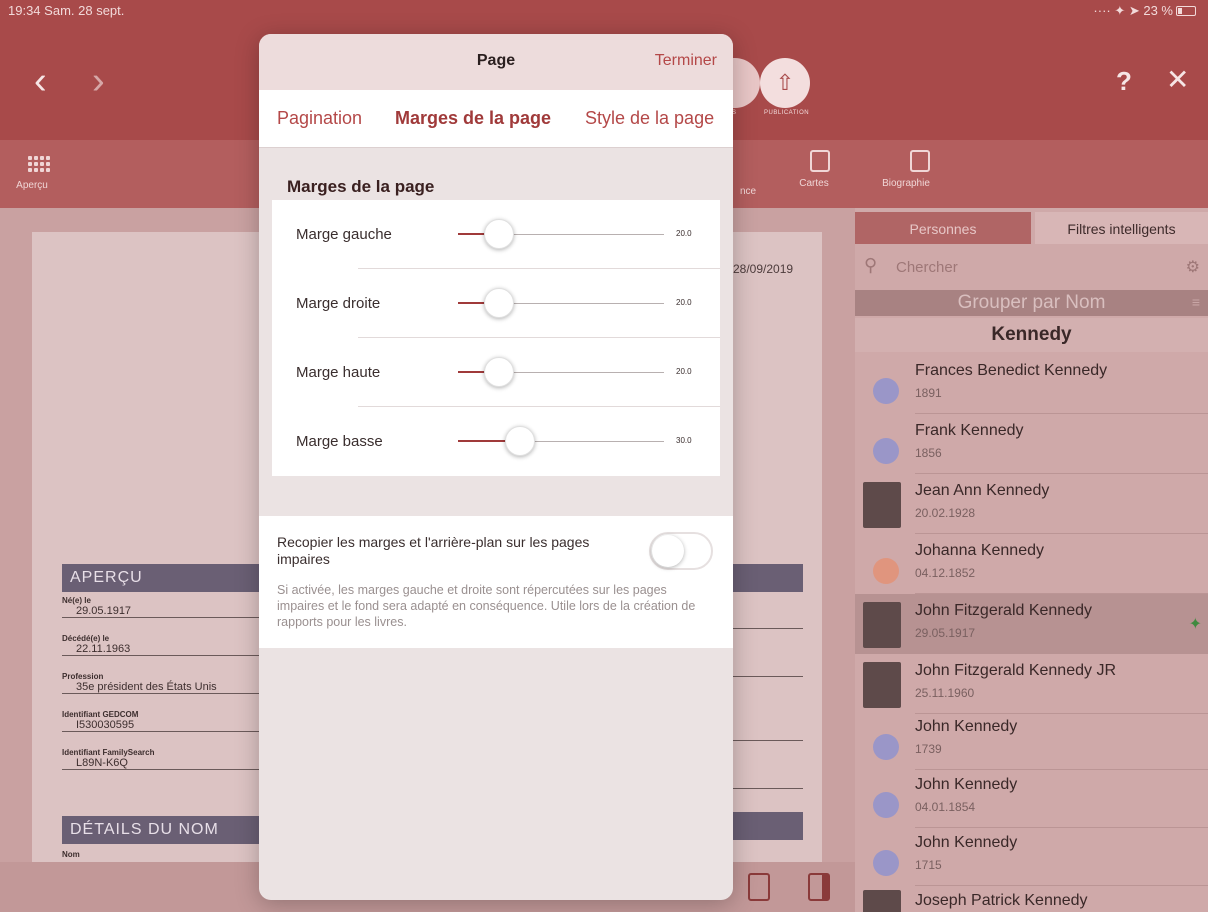 The image size is (1208, 912). What do you see at coordinates (146, 687) in the screenshot?
I see `field-value: 35e président des États Unis` at bounding box center [146, 687].